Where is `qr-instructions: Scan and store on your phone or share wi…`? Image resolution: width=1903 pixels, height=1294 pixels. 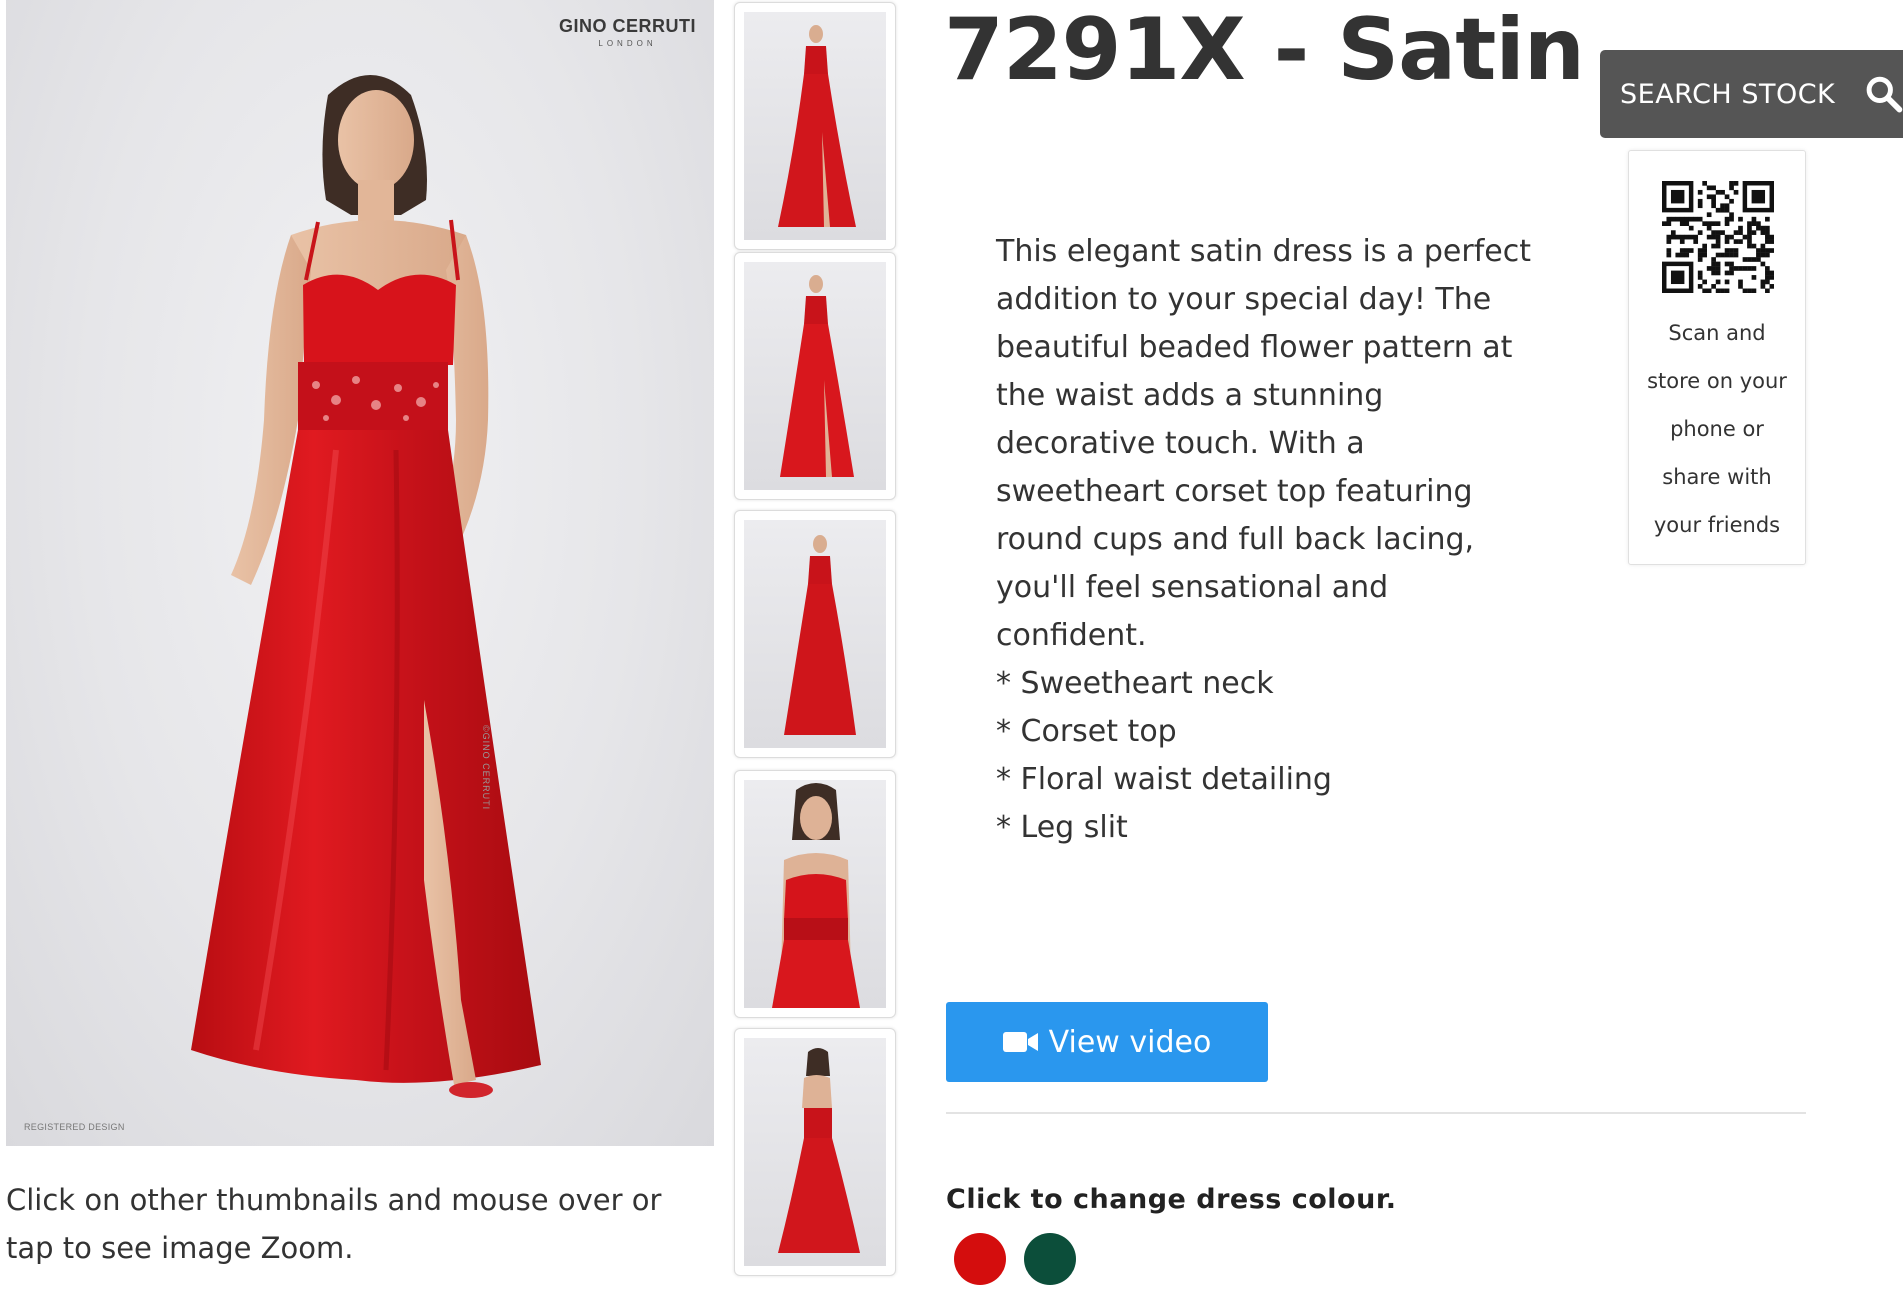 qr-instructions: Scan and store on your phone or share wi… is located at coordinates (1717, 429).